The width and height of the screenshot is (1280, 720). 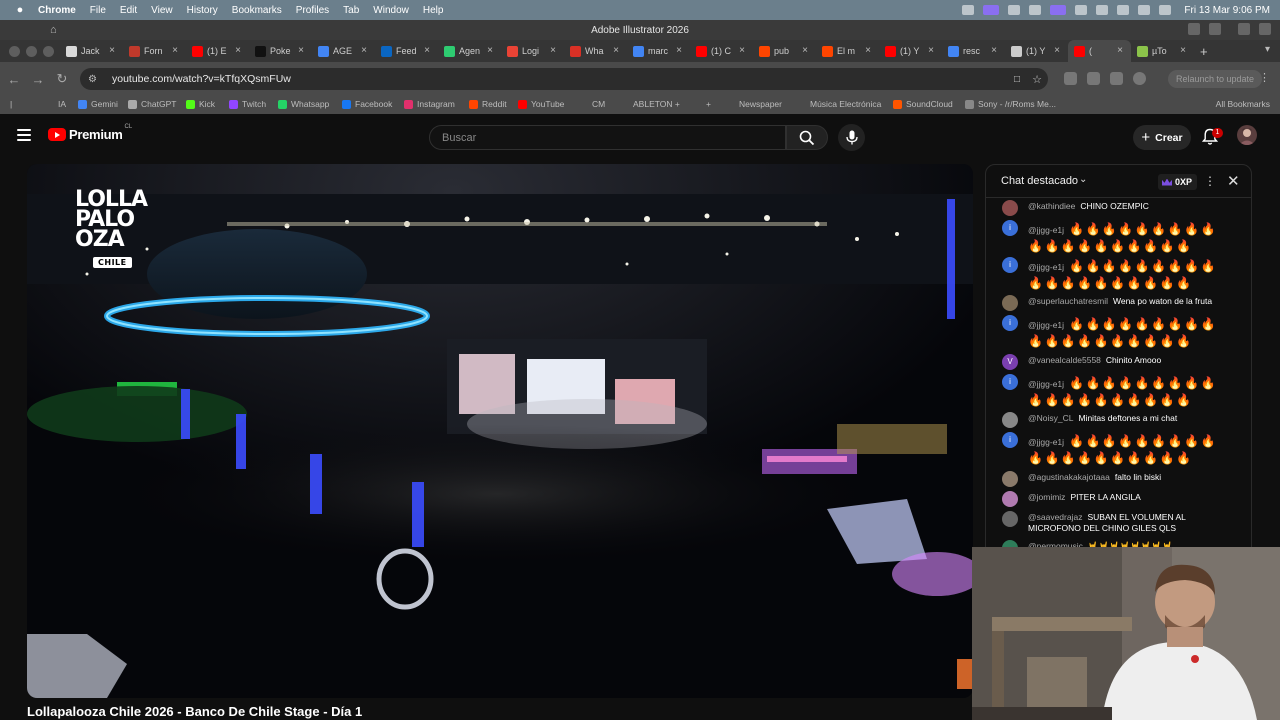 What do you see at coordinates (1070, 78) in the screenshot?
I see `extension-icon` at bounding box center [1070, 78].